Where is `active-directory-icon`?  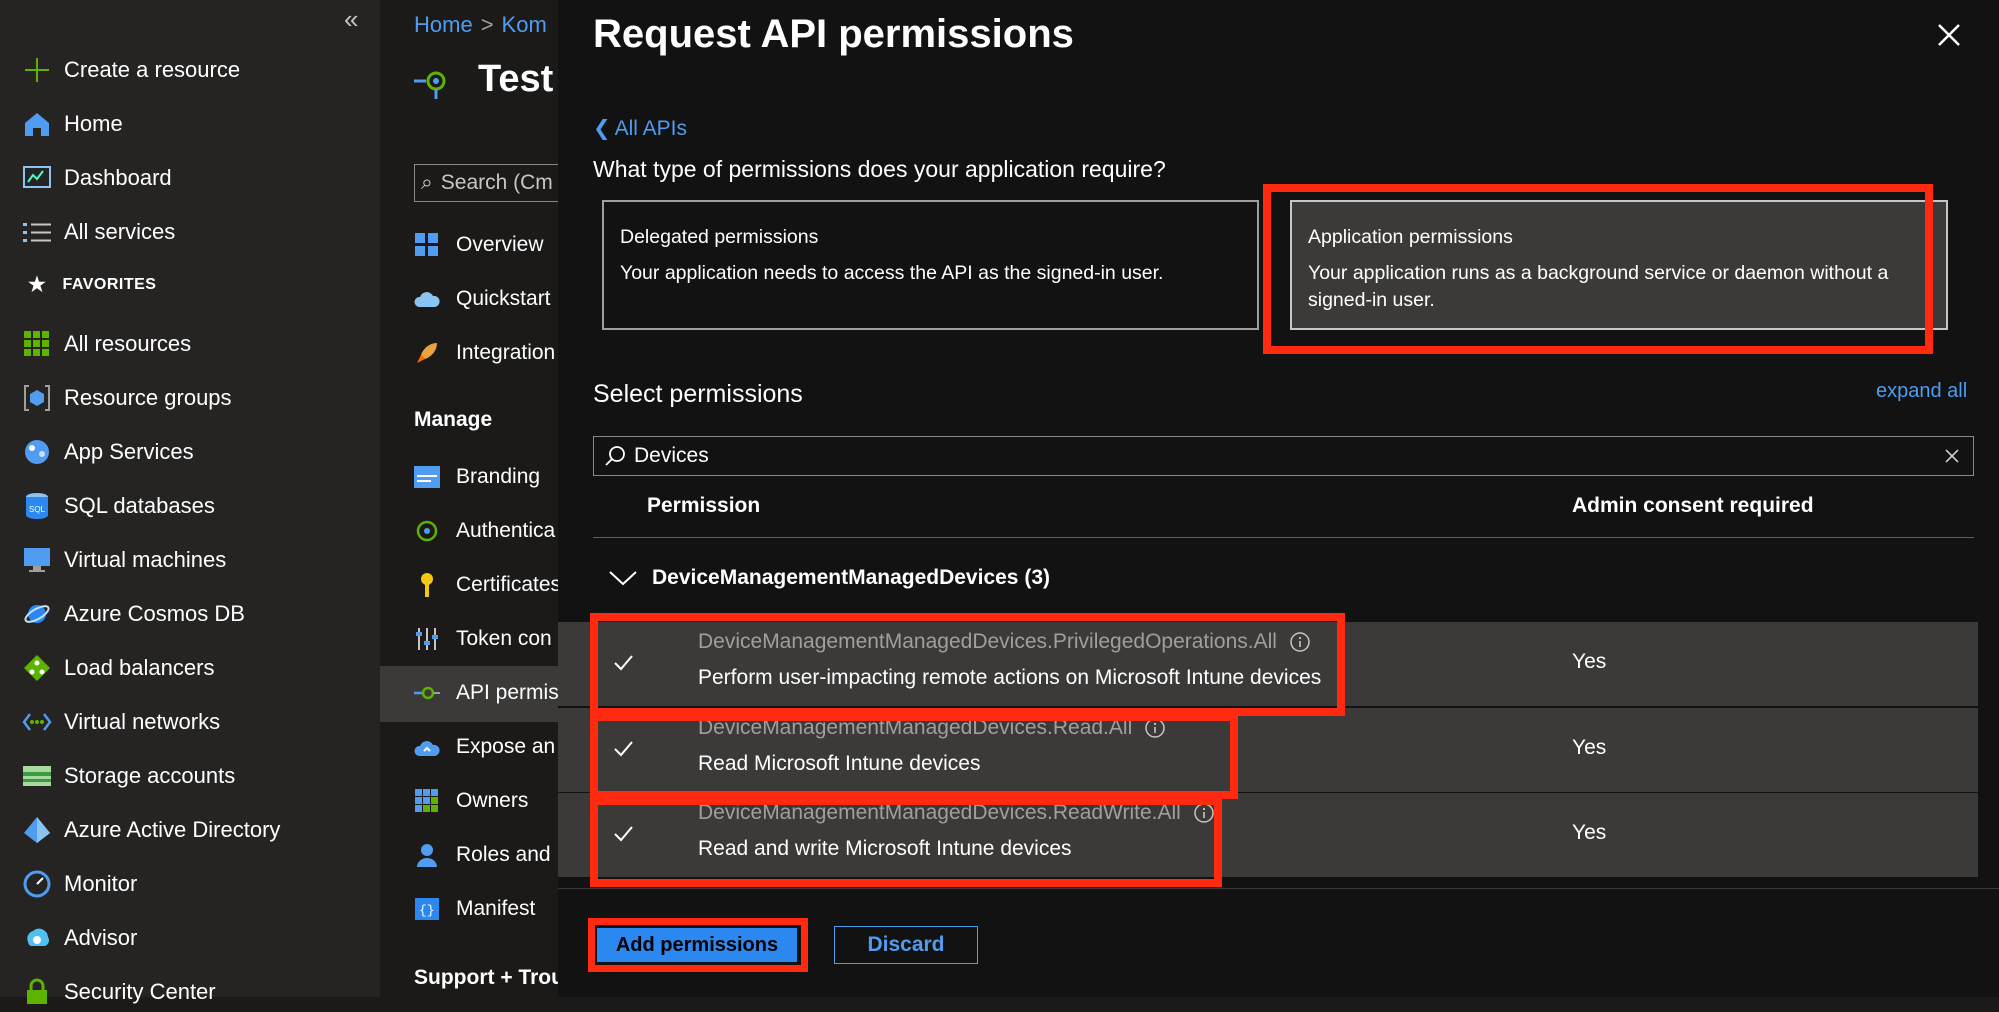 active-directory-icon is located at coordinates (37, 830).